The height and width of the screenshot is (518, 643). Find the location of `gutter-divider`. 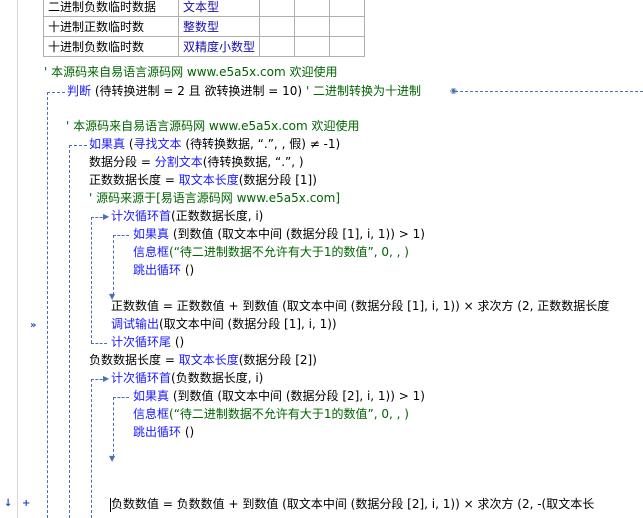

gutter-divider is located at coordinates (17, 259).